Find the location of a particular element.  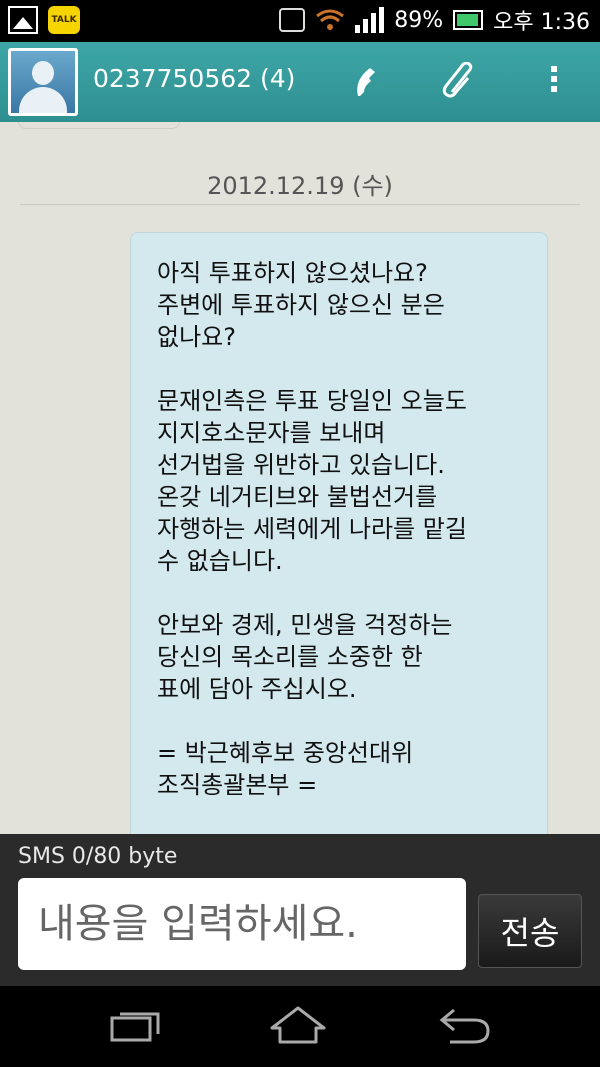

previous-message-edge is located at coordinates (99, 125).